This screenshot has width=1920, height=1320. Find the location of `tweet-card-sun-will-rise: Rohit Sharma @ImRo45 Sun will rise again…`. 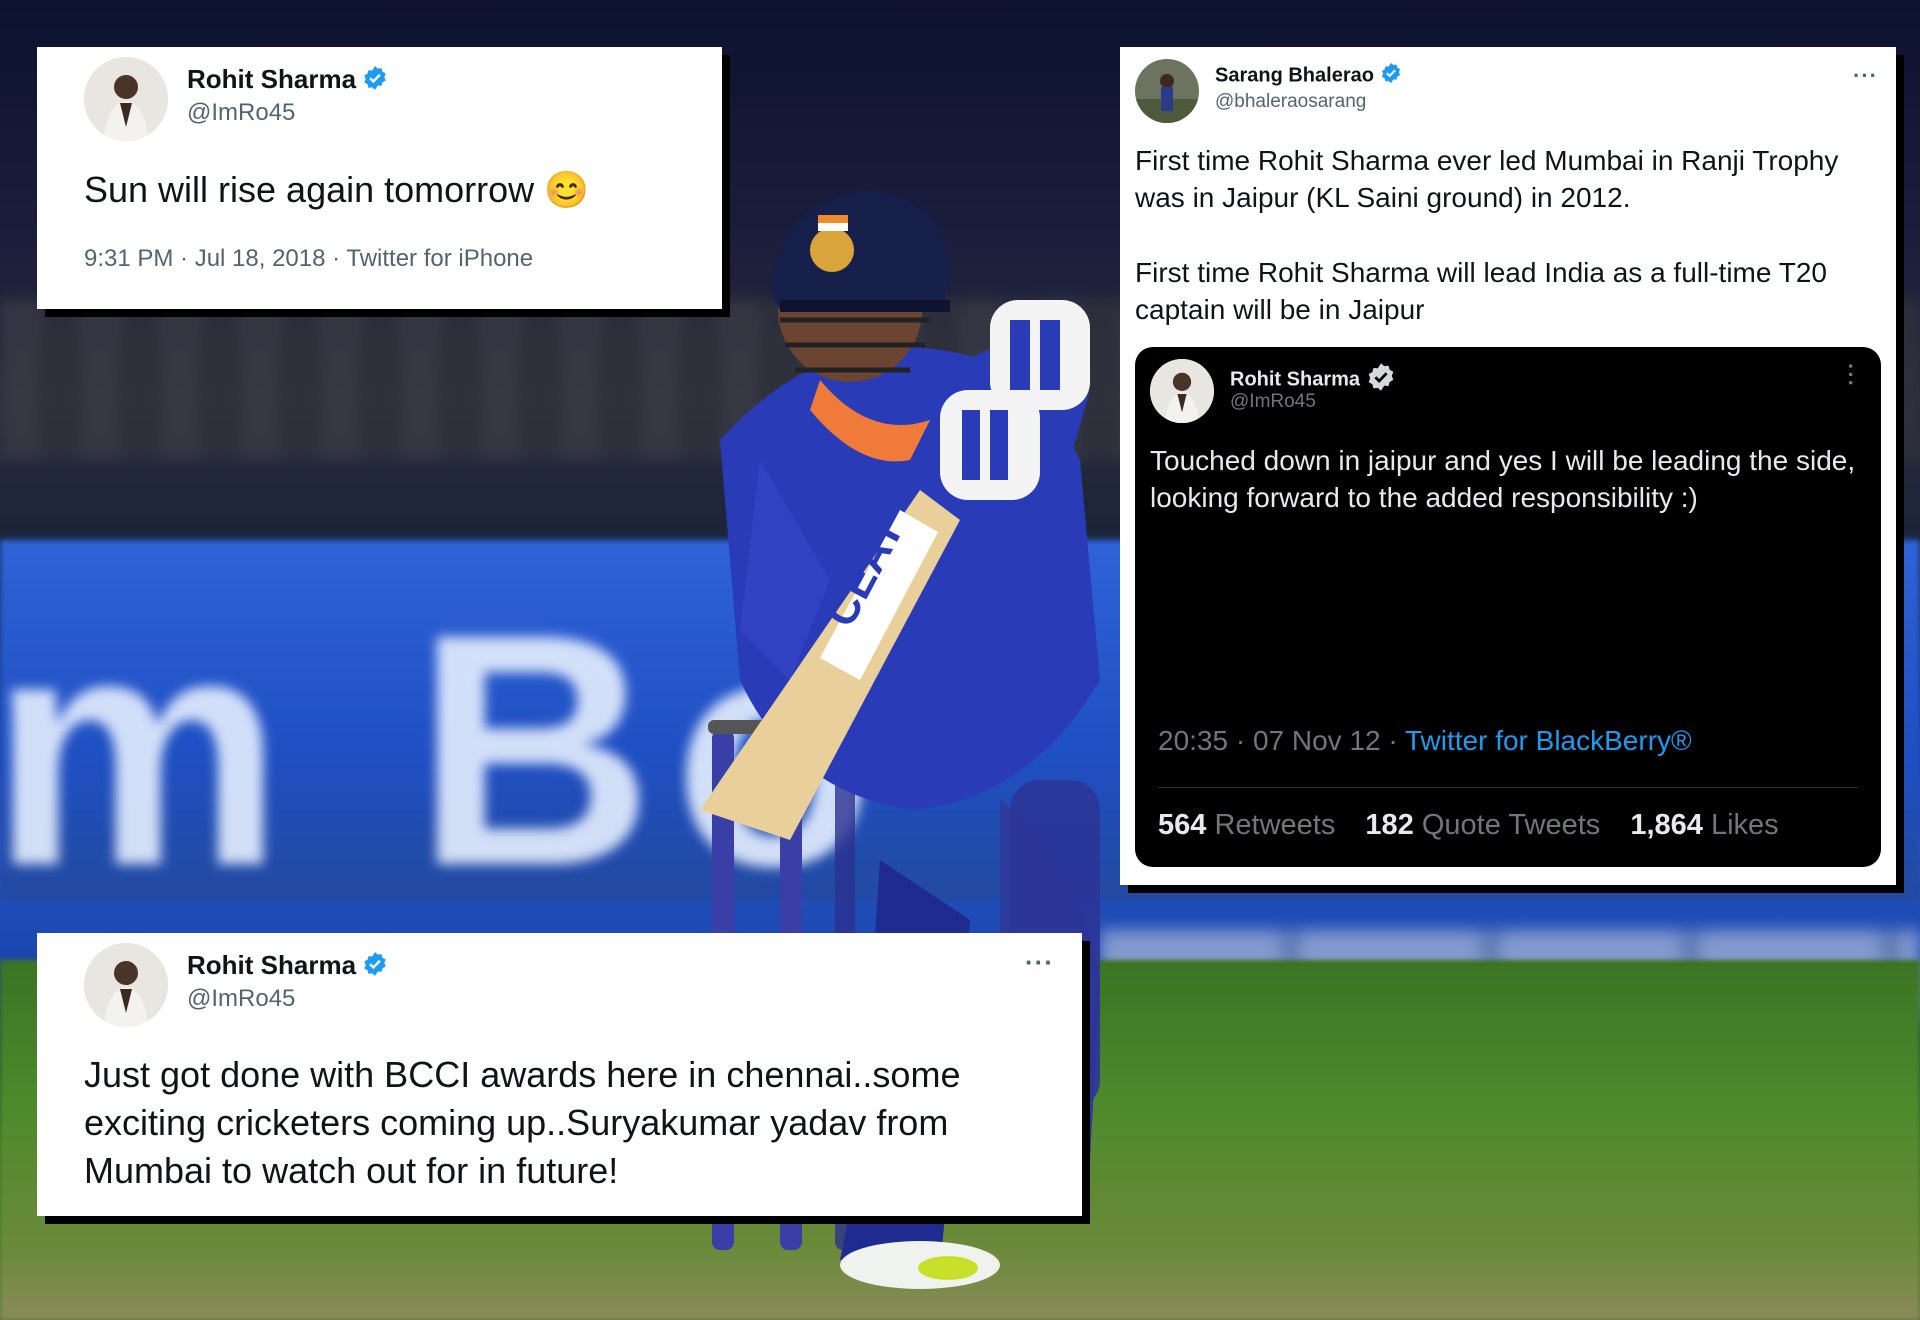

tweet-card-sun-will-rise: Rohit Sharma @ImRo45 Sun will rise again… is located at coordinates (379, 178).